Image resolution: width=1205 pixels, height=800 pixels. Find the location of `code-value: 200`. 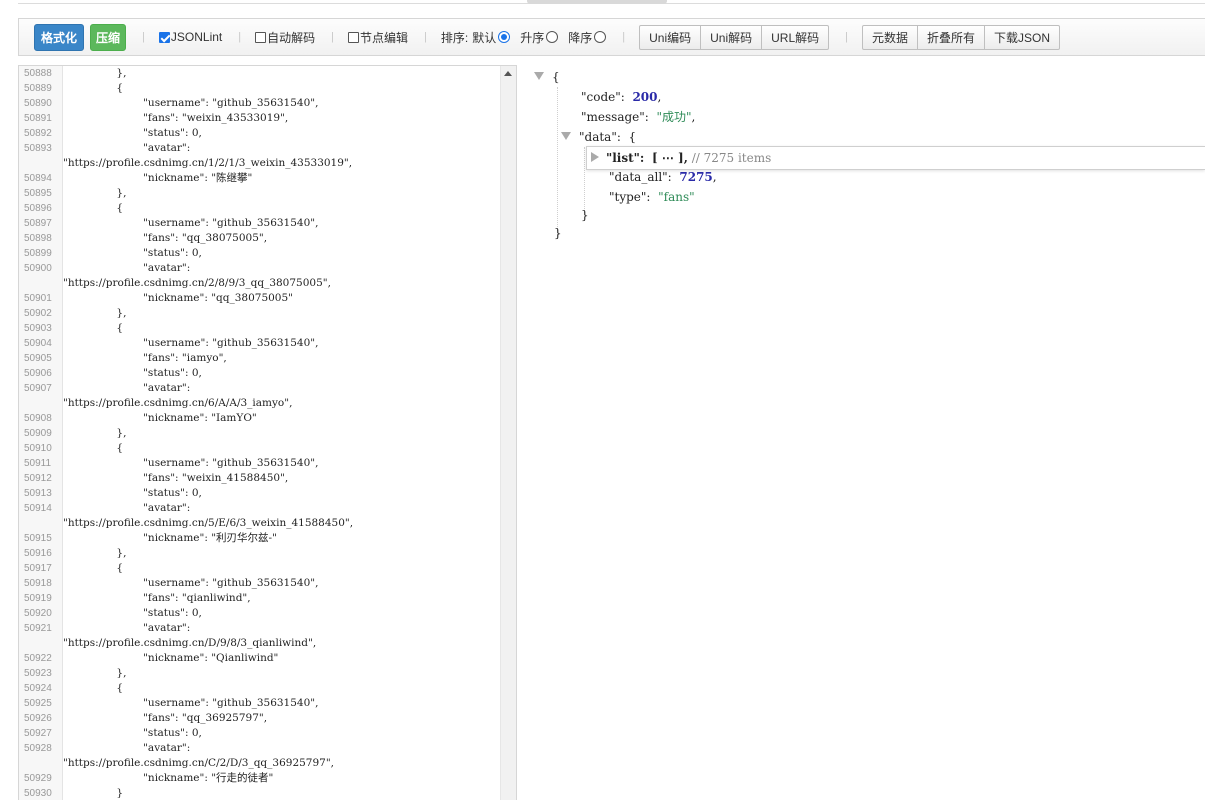

code-value: 200 is located at coordinates (645, 97).